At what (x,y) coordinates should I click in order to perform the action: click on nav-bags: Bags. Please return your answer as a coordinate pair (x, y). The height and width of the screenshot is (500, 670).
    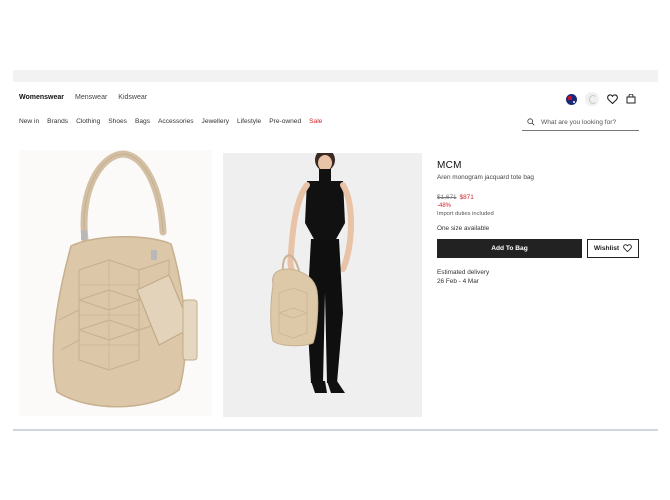
    Looking at the image, I should click on (142, 121).